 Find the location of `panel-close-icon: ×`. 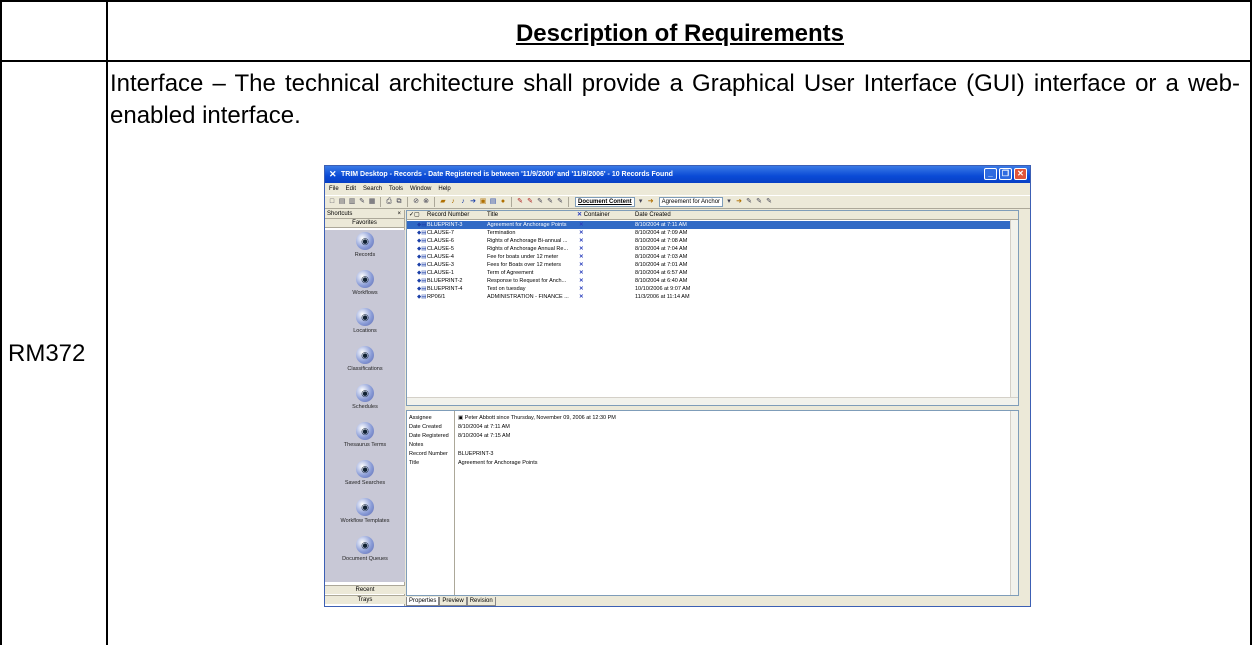

panel-close-icon: × is located at coordinates (399, 214).